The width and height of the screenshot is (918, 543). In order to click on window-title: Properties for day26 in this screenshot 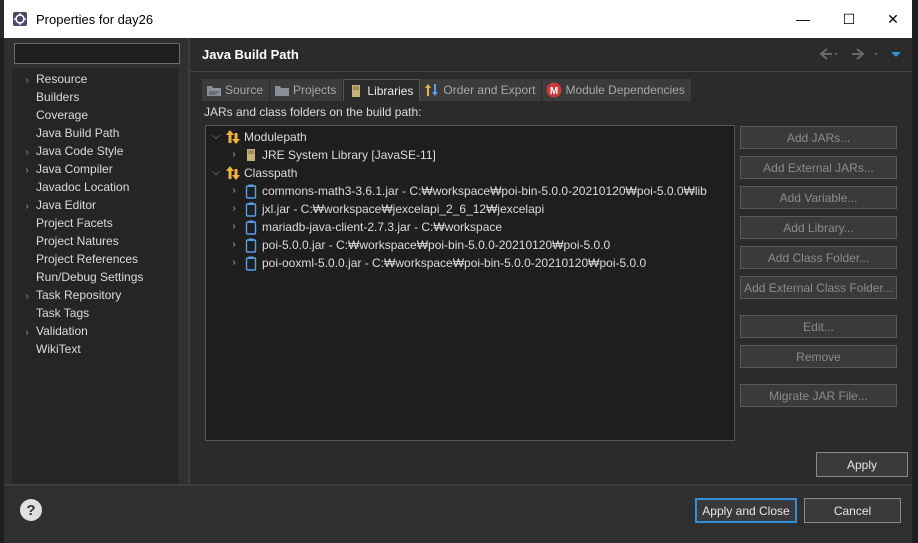, I will do `click(95, 19)`.